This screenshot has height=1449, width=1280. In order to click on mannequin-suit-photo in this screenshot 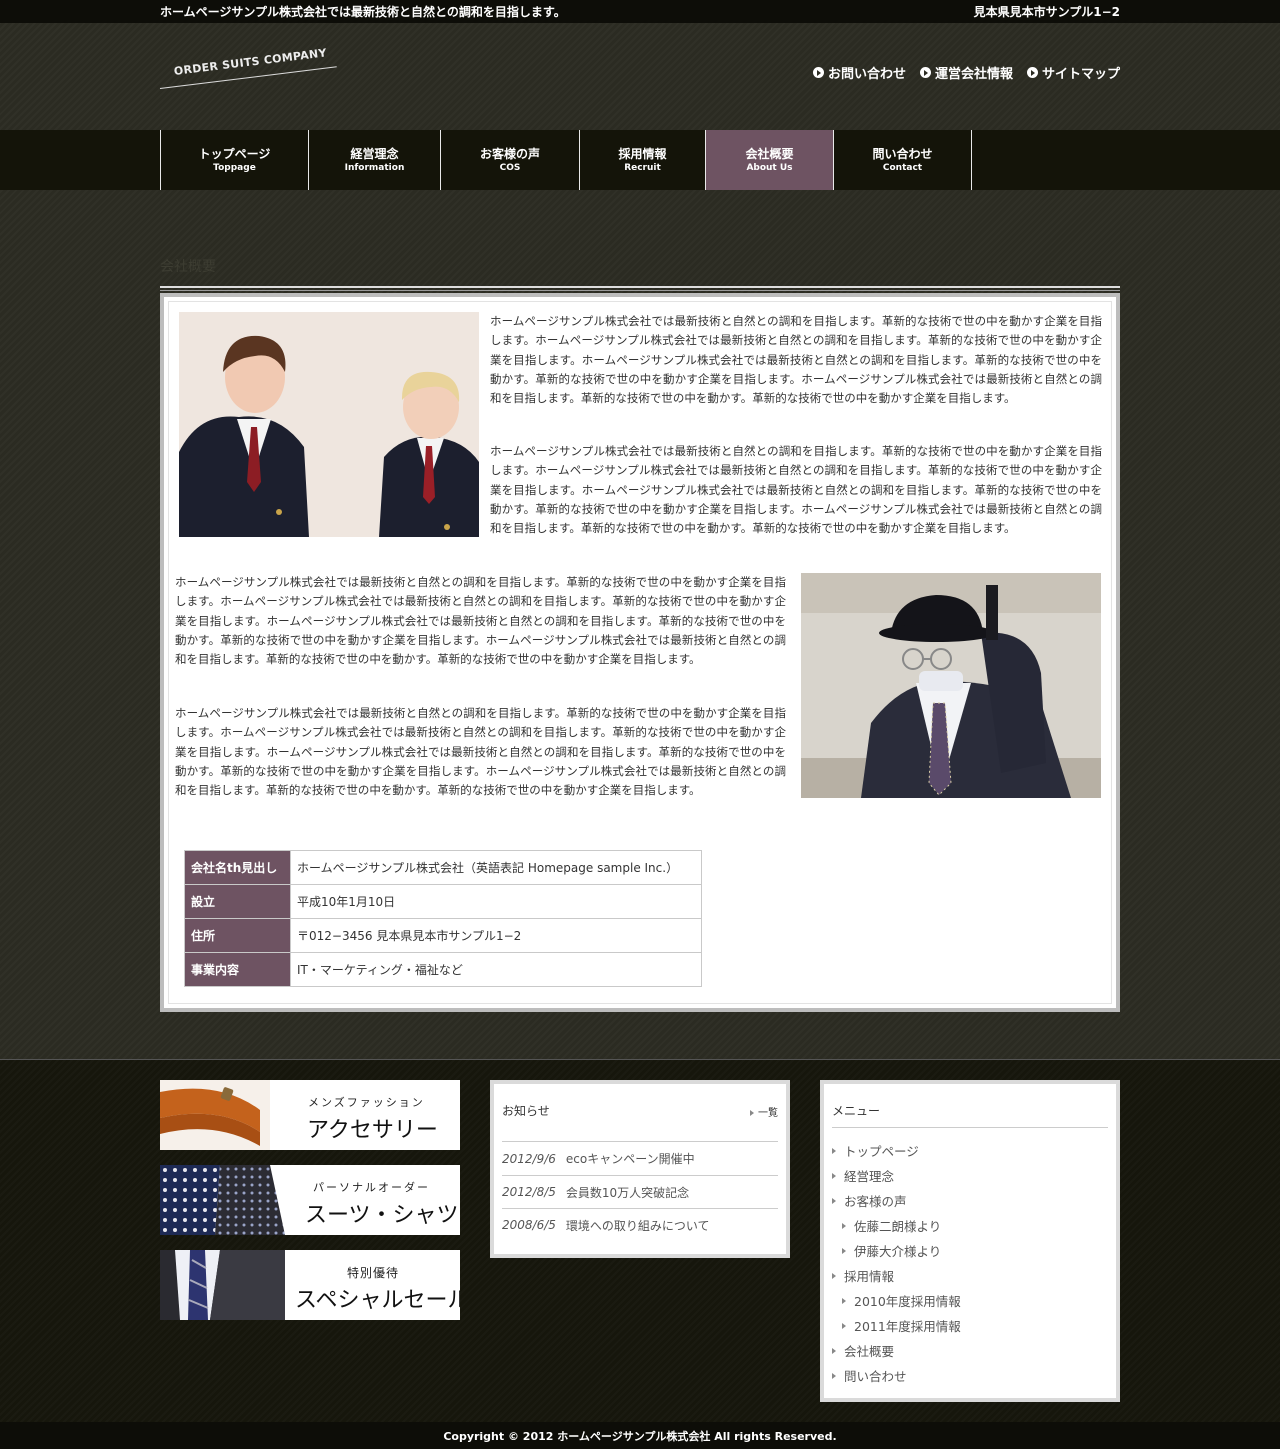, I will do `click(951, 685)`.